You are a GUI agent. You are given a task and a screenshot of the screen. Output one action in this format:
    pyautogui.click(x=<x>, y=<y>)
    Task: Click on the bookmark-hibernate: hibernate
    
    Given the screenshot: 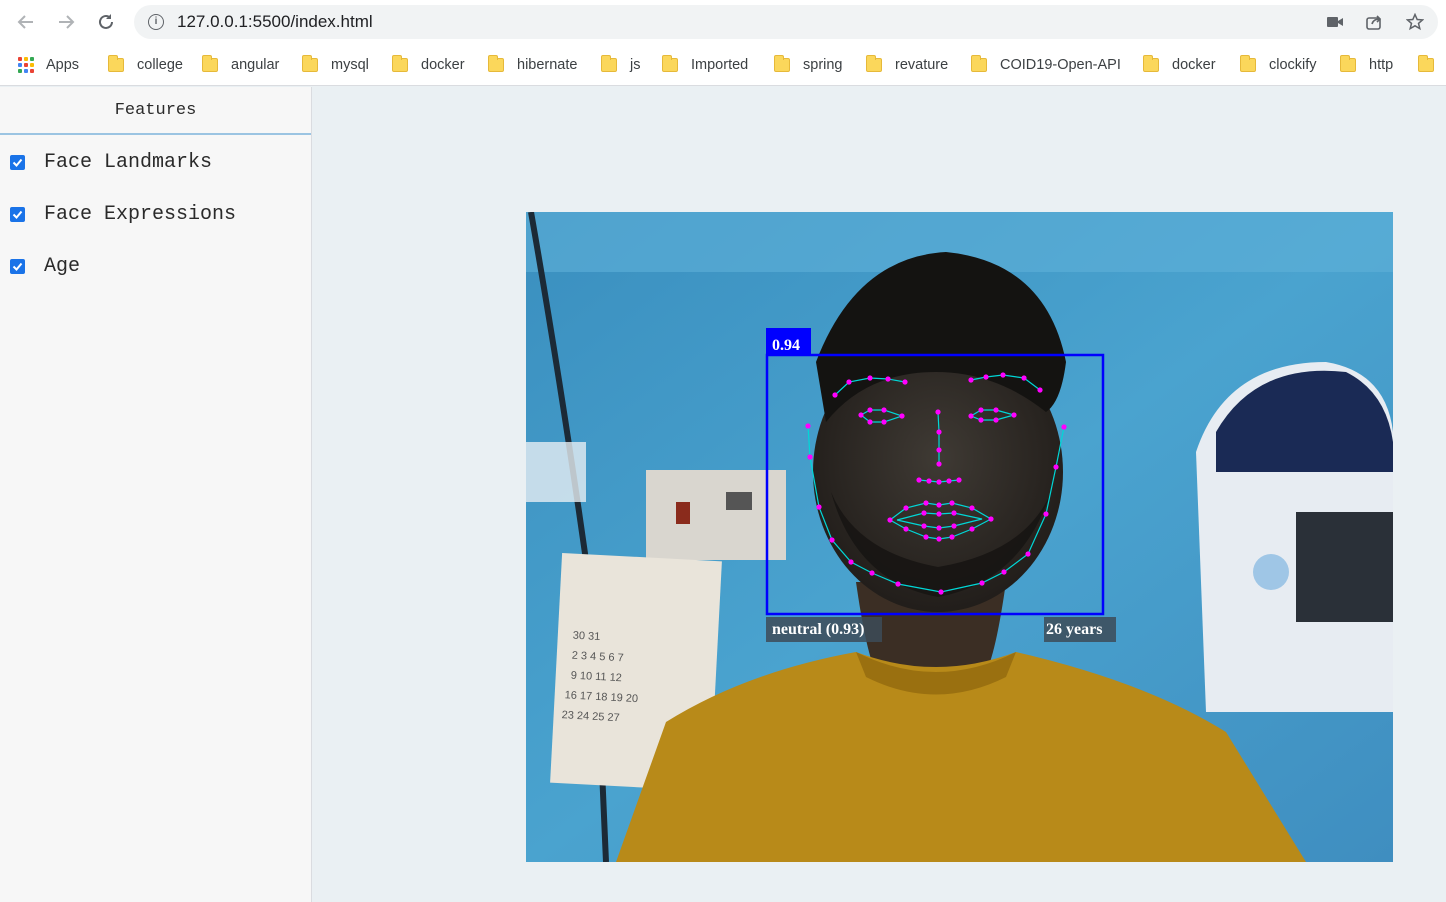 What is the action you would take?
    pyautogui.click(x=532, y=65)
    